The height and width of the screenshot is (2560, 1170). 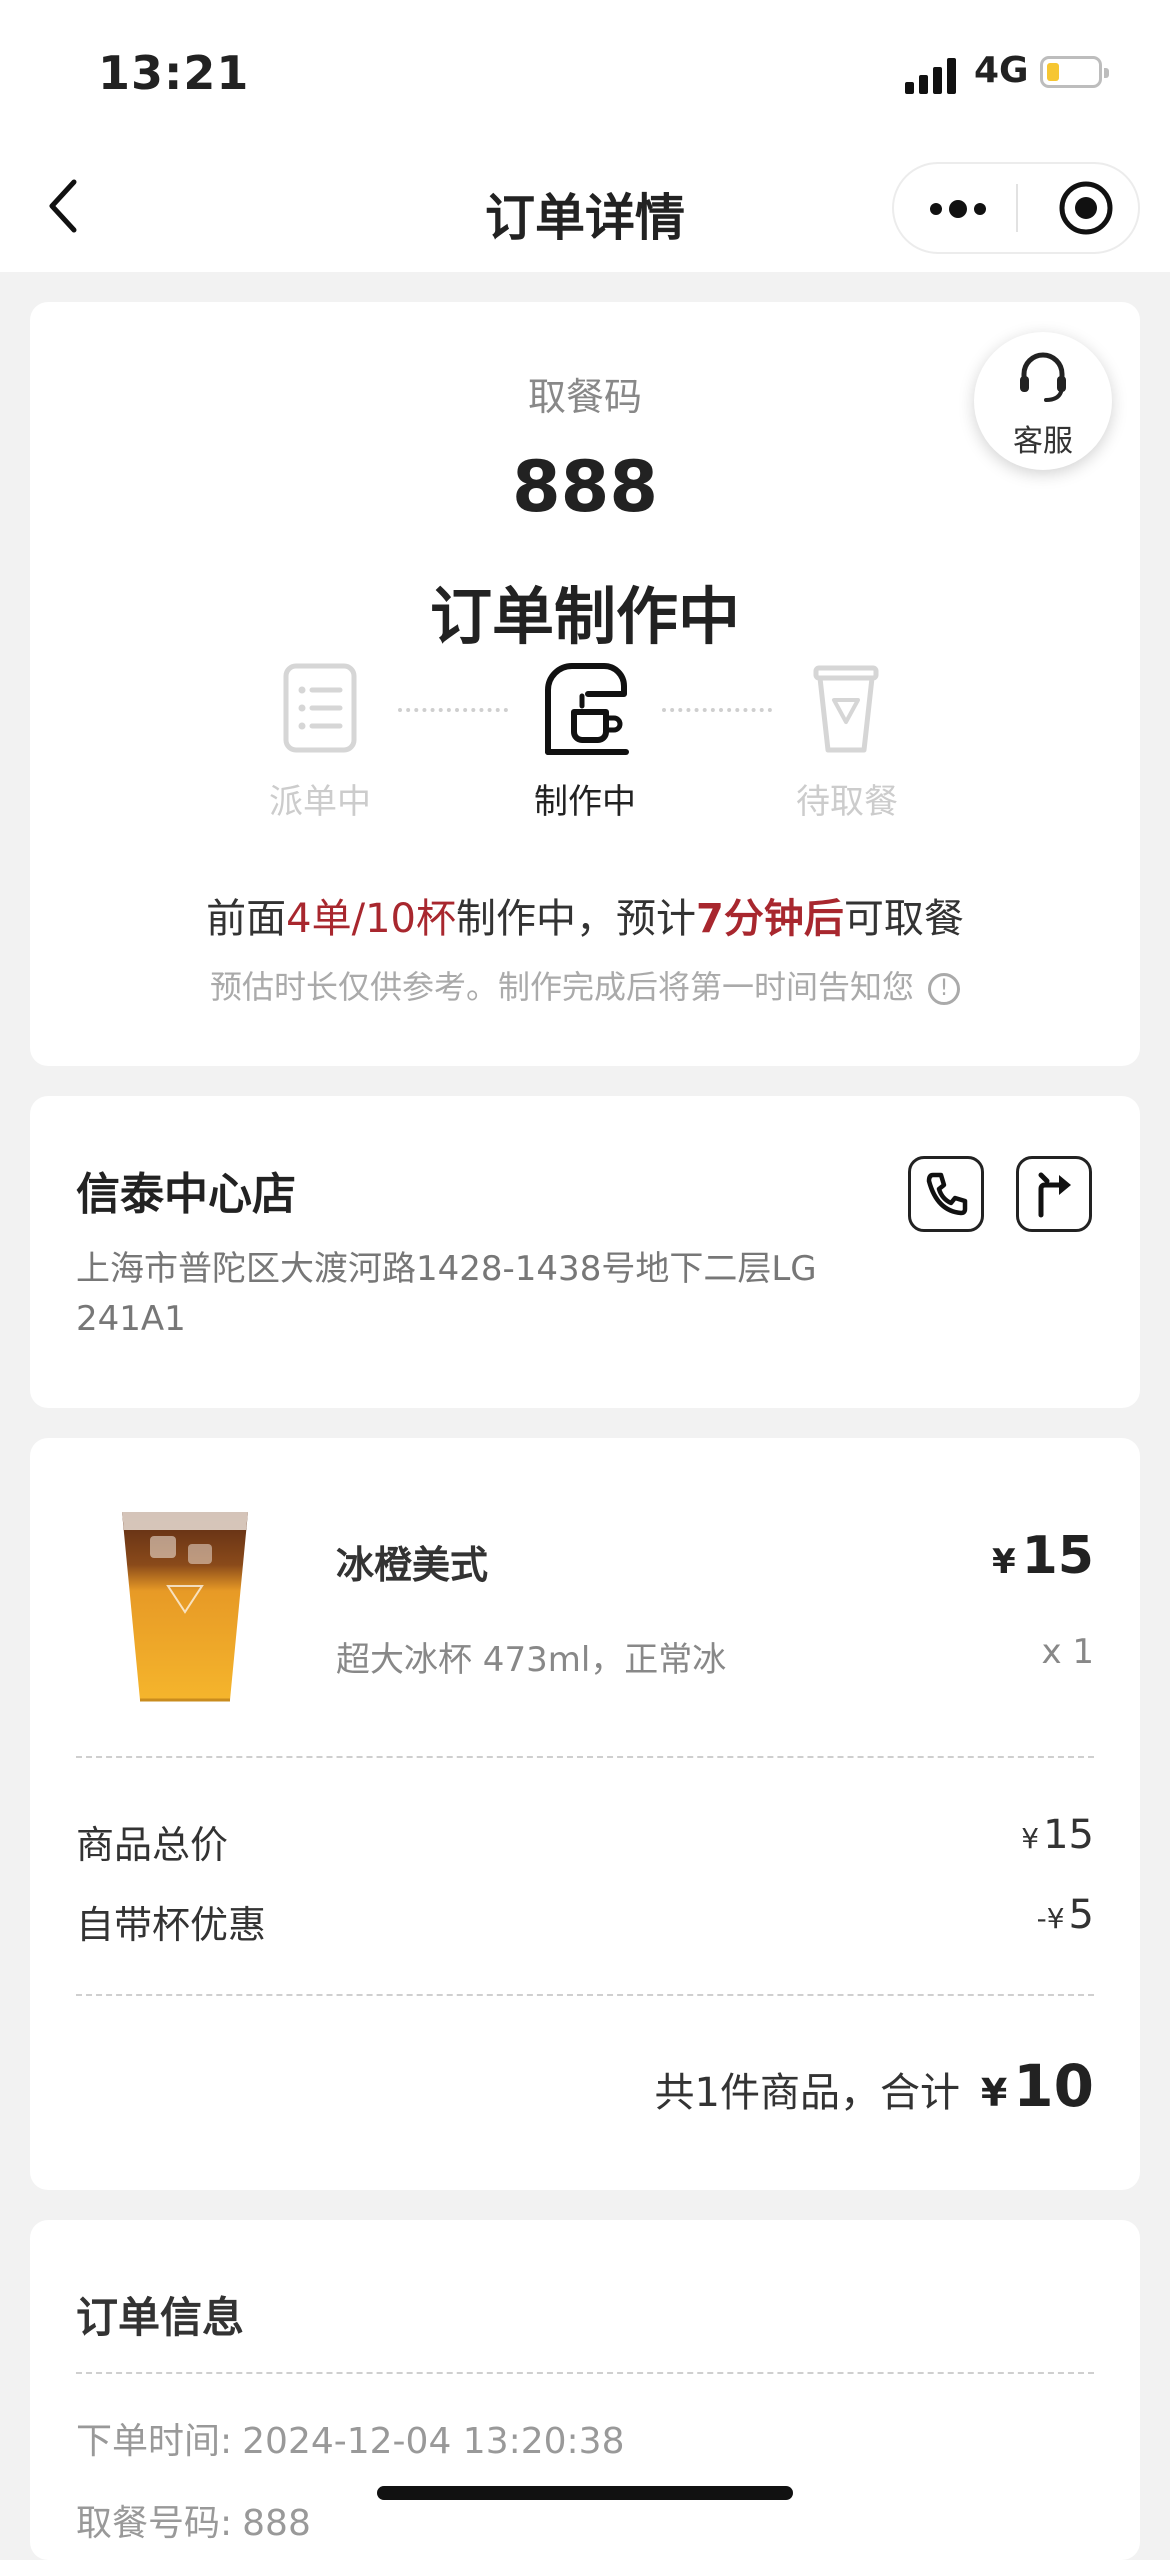 What do you see at coordinates (1016, 208) in the screenshot?
I see `mini-program-capsule` at bounding box center [1016, 208].